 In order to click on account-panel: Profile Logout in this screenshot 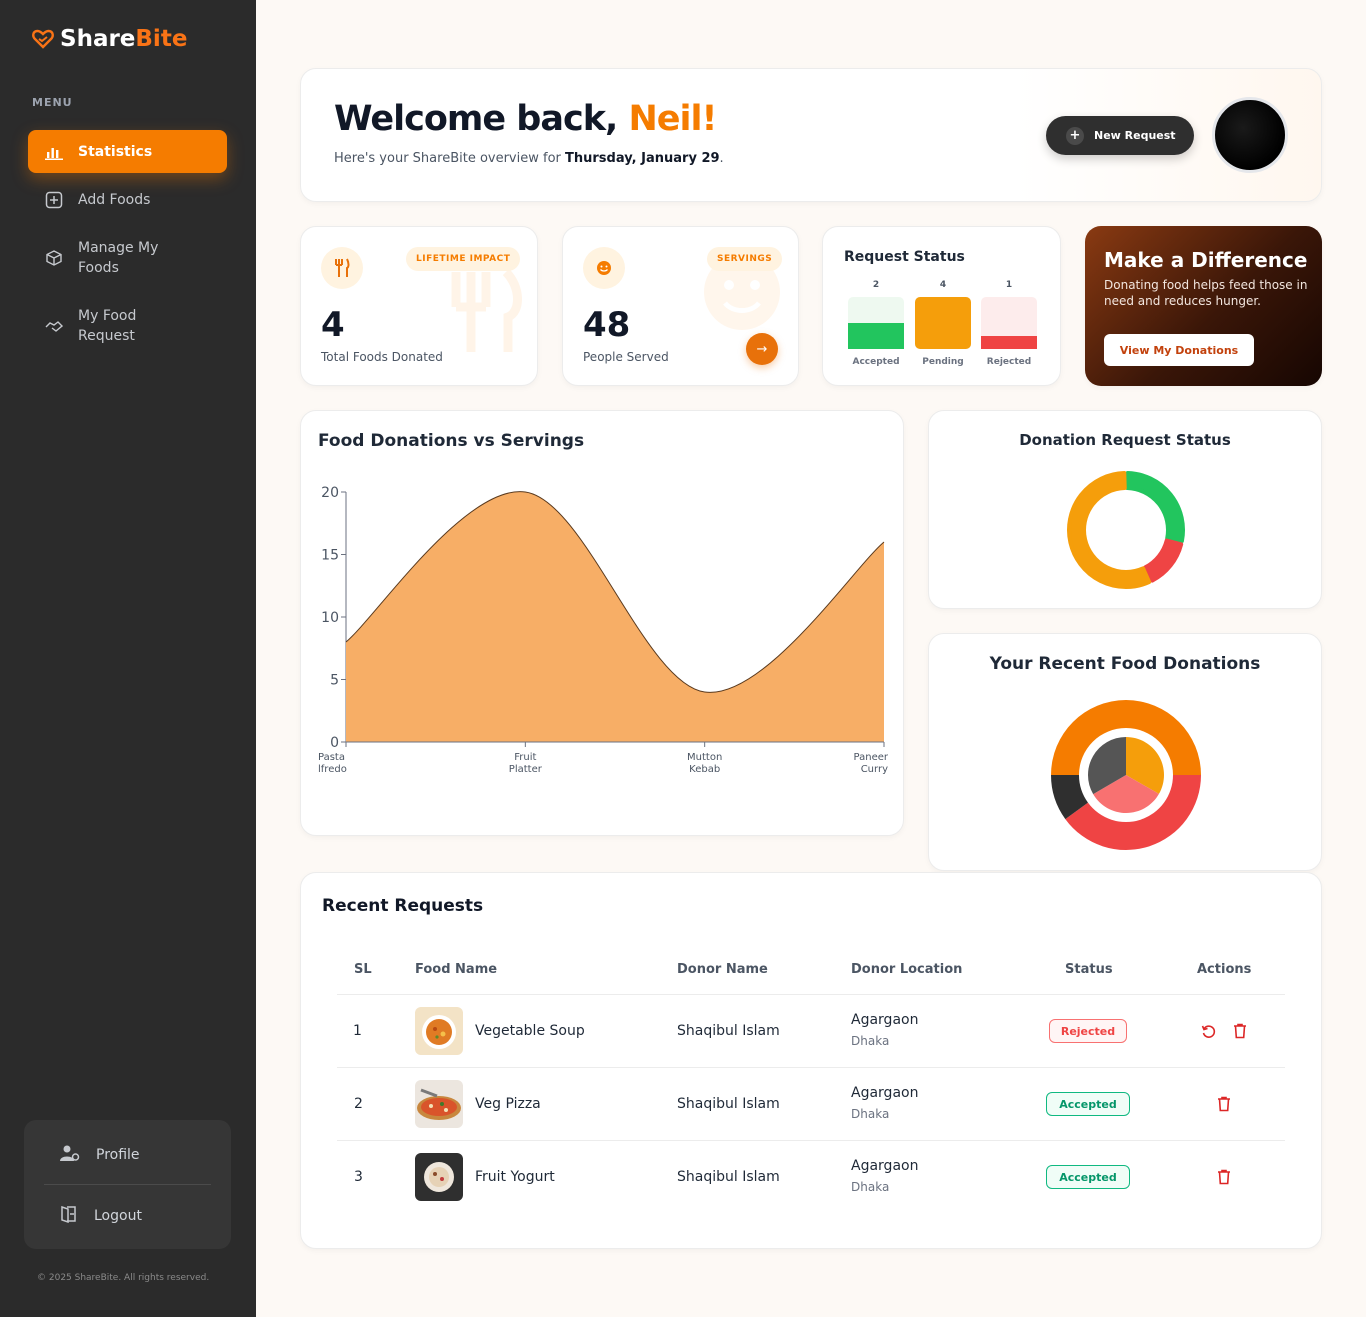, I will do `click(127, 1184)`.